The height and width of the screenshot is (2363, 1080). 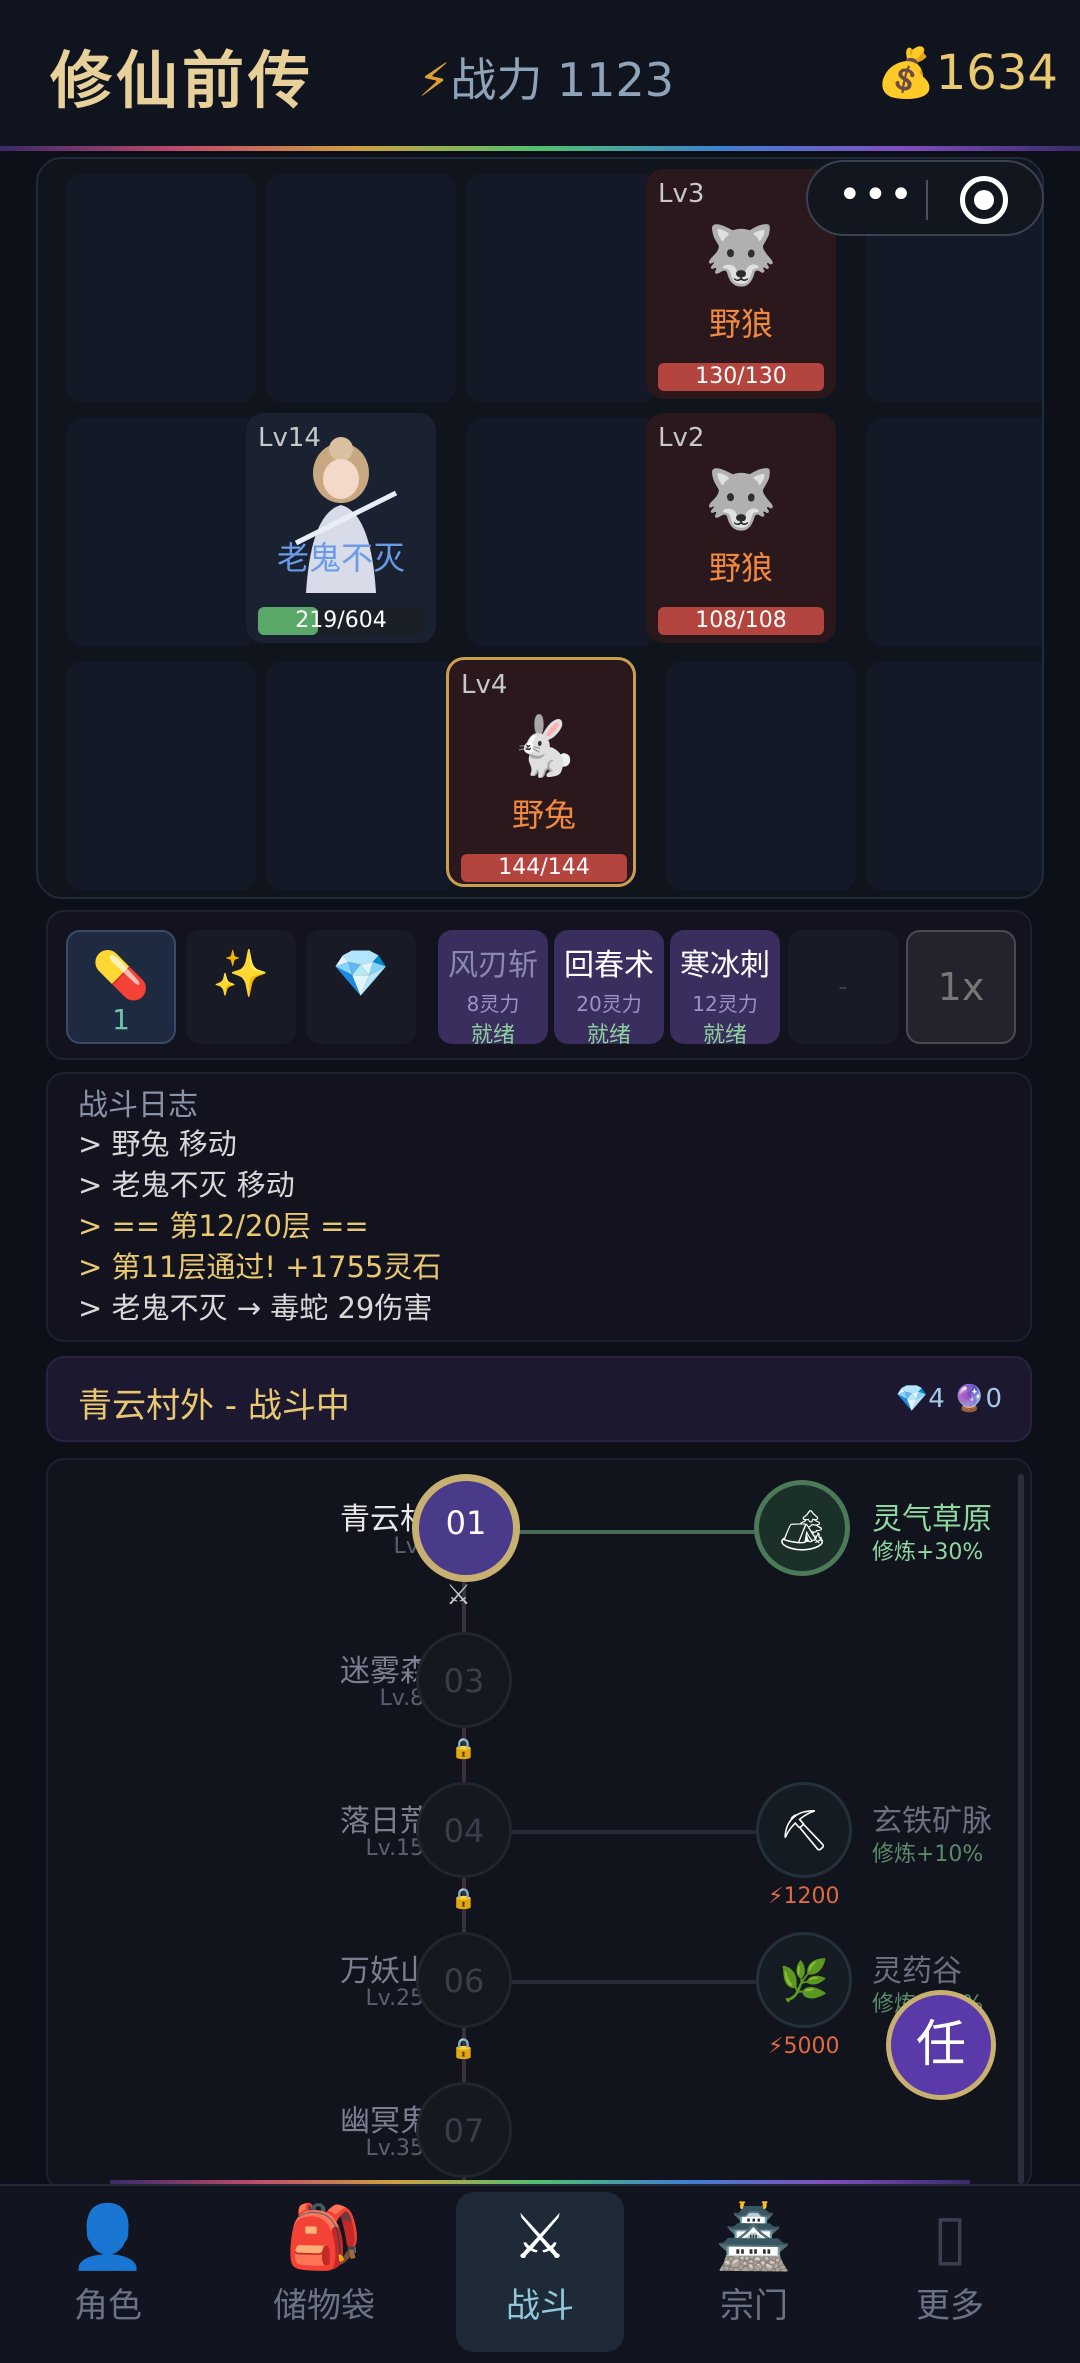 What do you see at coordinates (540, 2306) in the screenshot?
I see `nav-label: 战斗` at bounding box center [540, 2306].